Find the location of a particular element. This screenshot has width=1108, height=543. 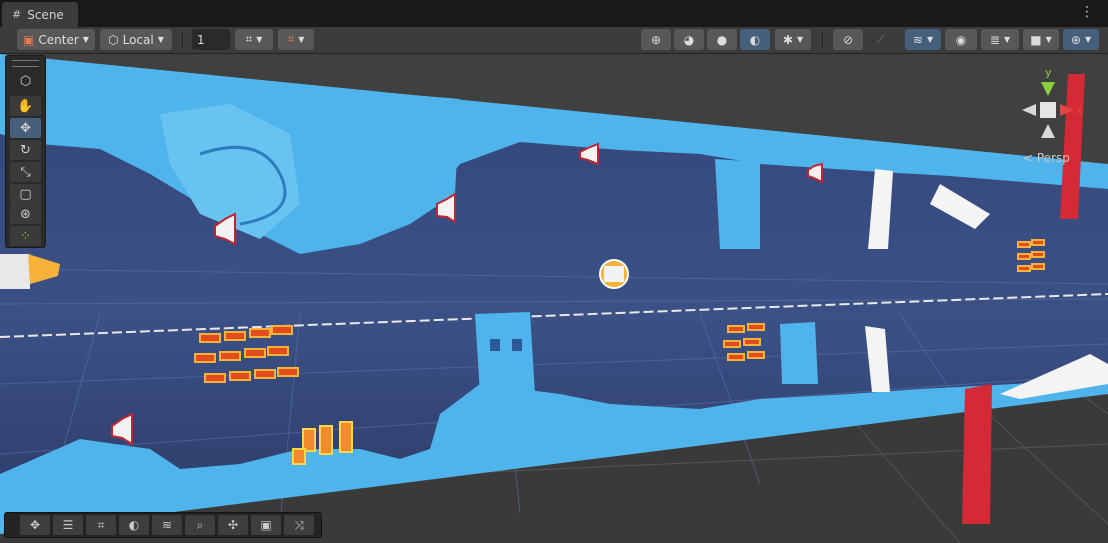

increment-snap-icon: ⌗ is located at coordinates (291, 39).